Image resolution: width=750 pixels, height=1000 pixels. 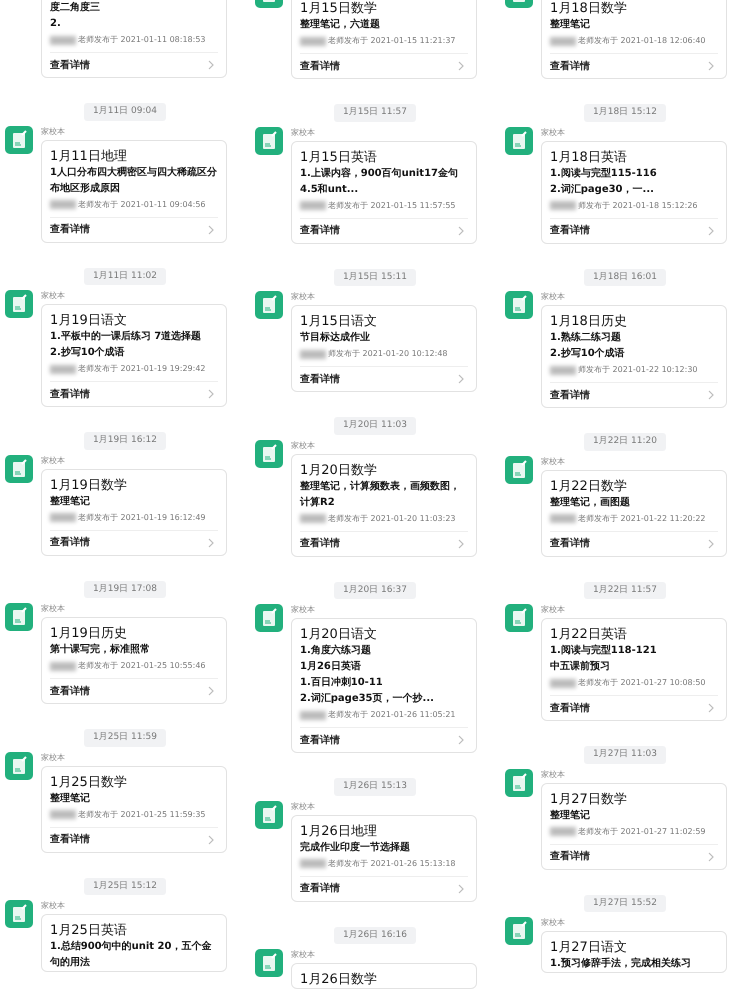 What do you see at coordinates (134, 180) in the screenshot?
I see `message-line: 1人口分布四大稠密区与四大稀疏区分布地区形成原因` at bounding box center [134, 180].